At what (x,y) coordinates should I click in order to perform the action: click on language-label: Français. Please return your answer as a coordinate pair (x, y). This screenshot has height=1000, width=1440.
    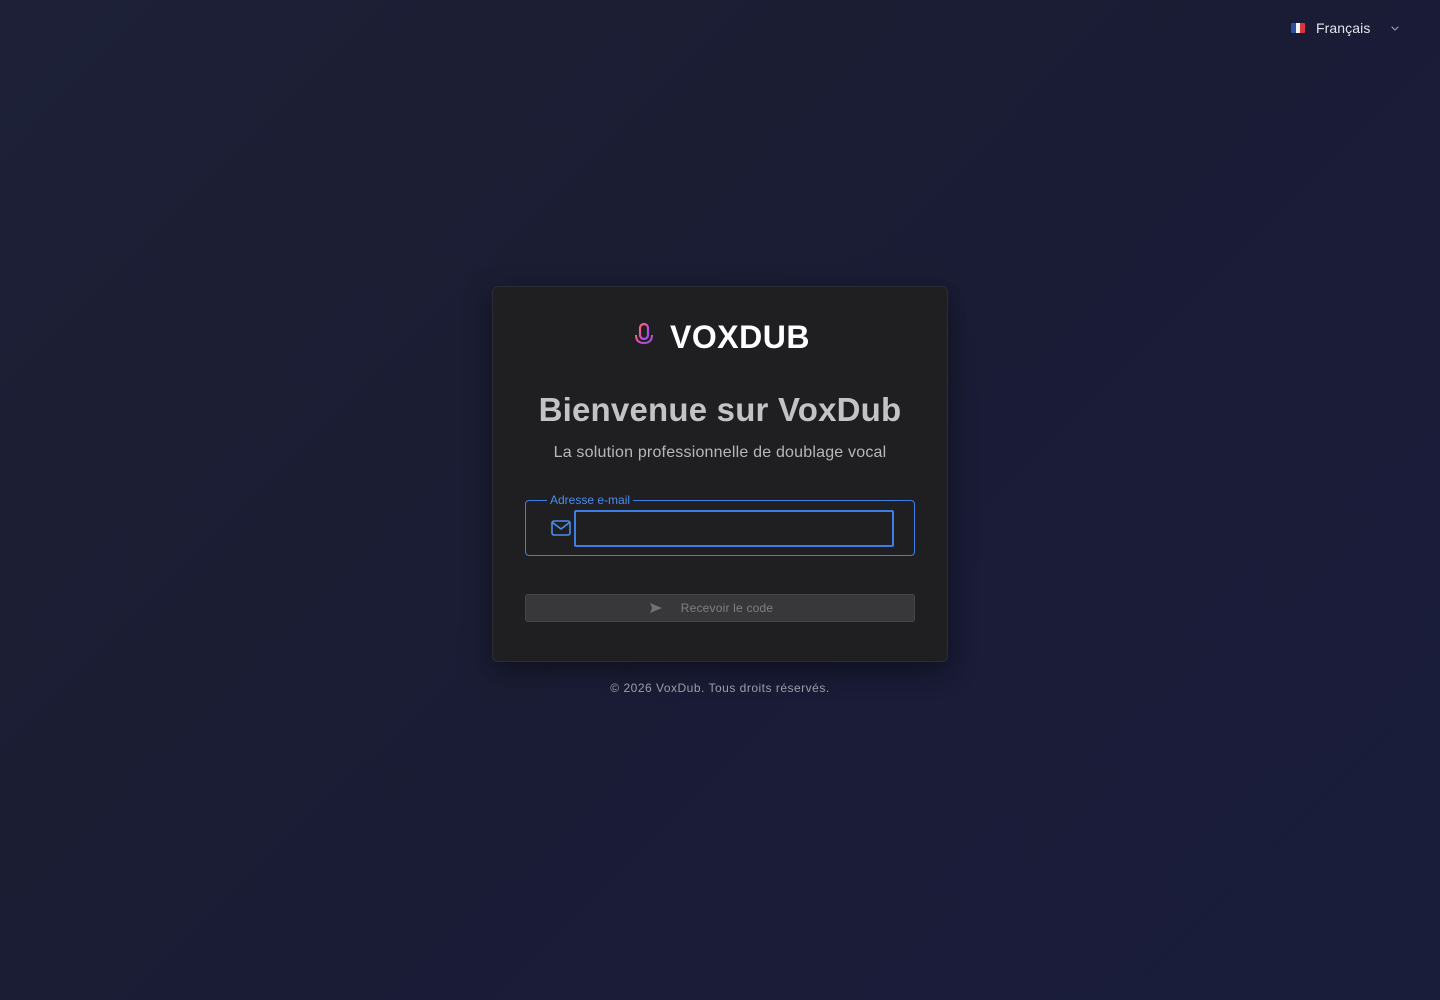
    Looking at the image, I should click on (1343, 28).